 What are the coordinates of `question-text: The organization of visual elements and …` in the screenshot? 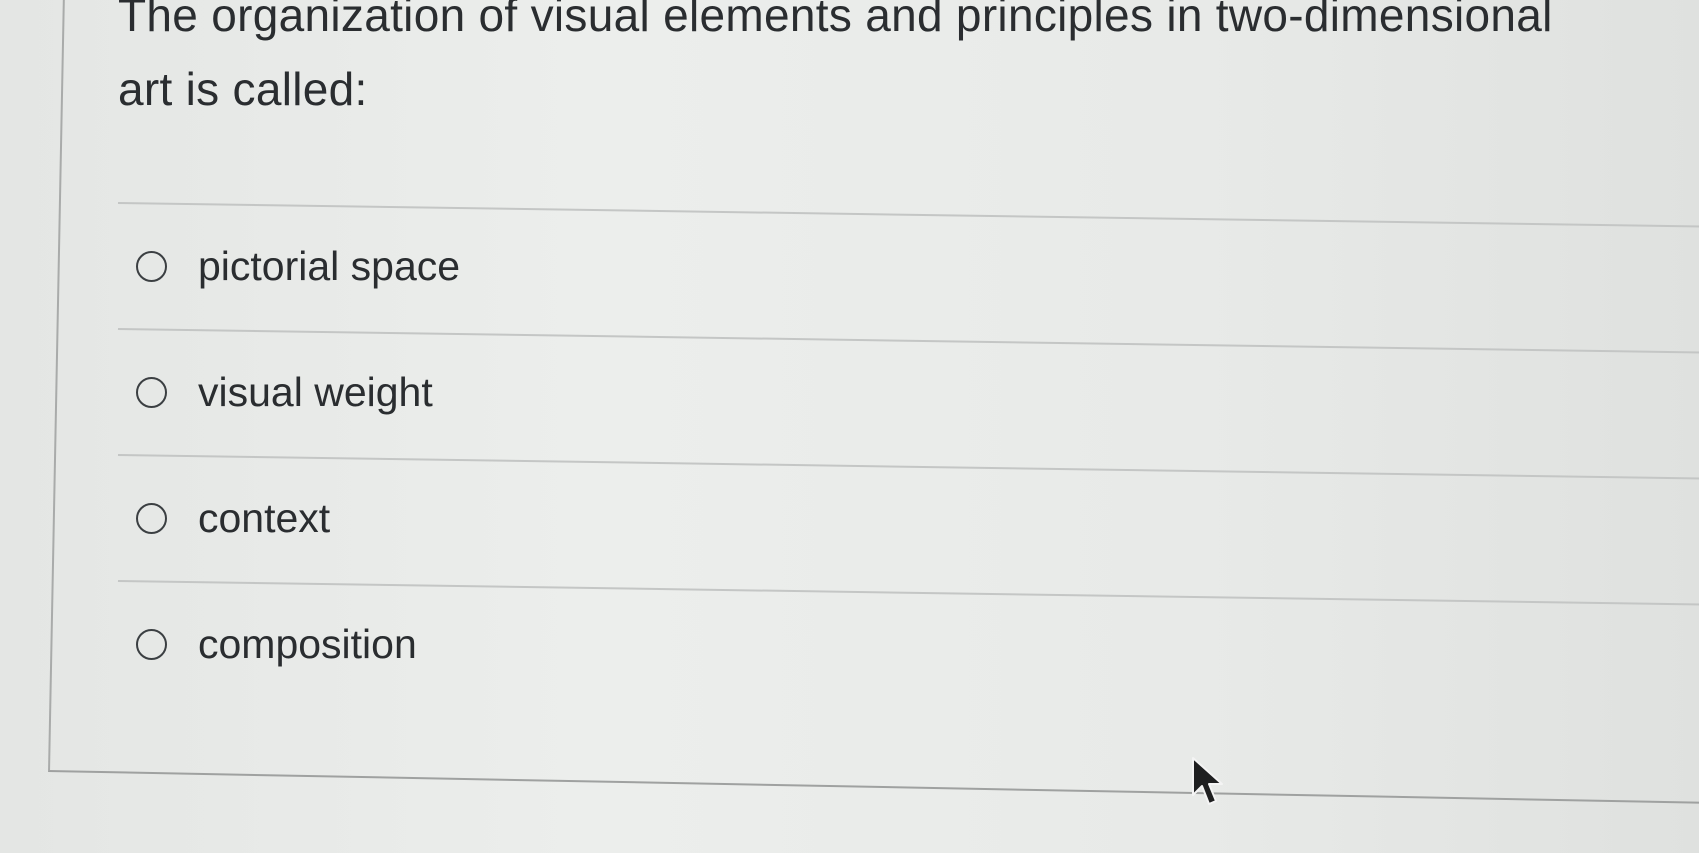 It's located at (835, 57).